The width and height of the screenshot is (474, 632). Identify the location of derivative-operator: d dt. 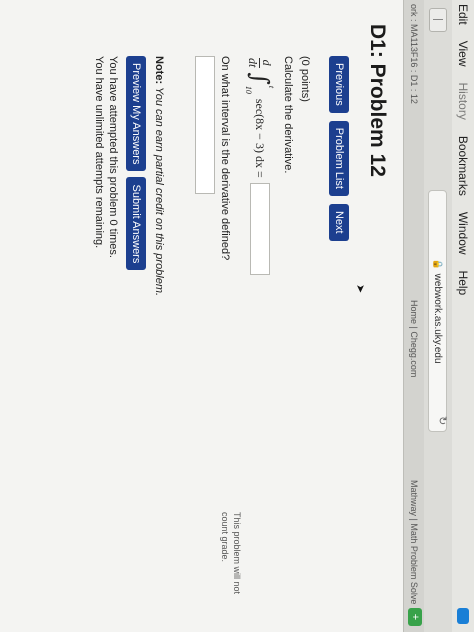
(260, 62).